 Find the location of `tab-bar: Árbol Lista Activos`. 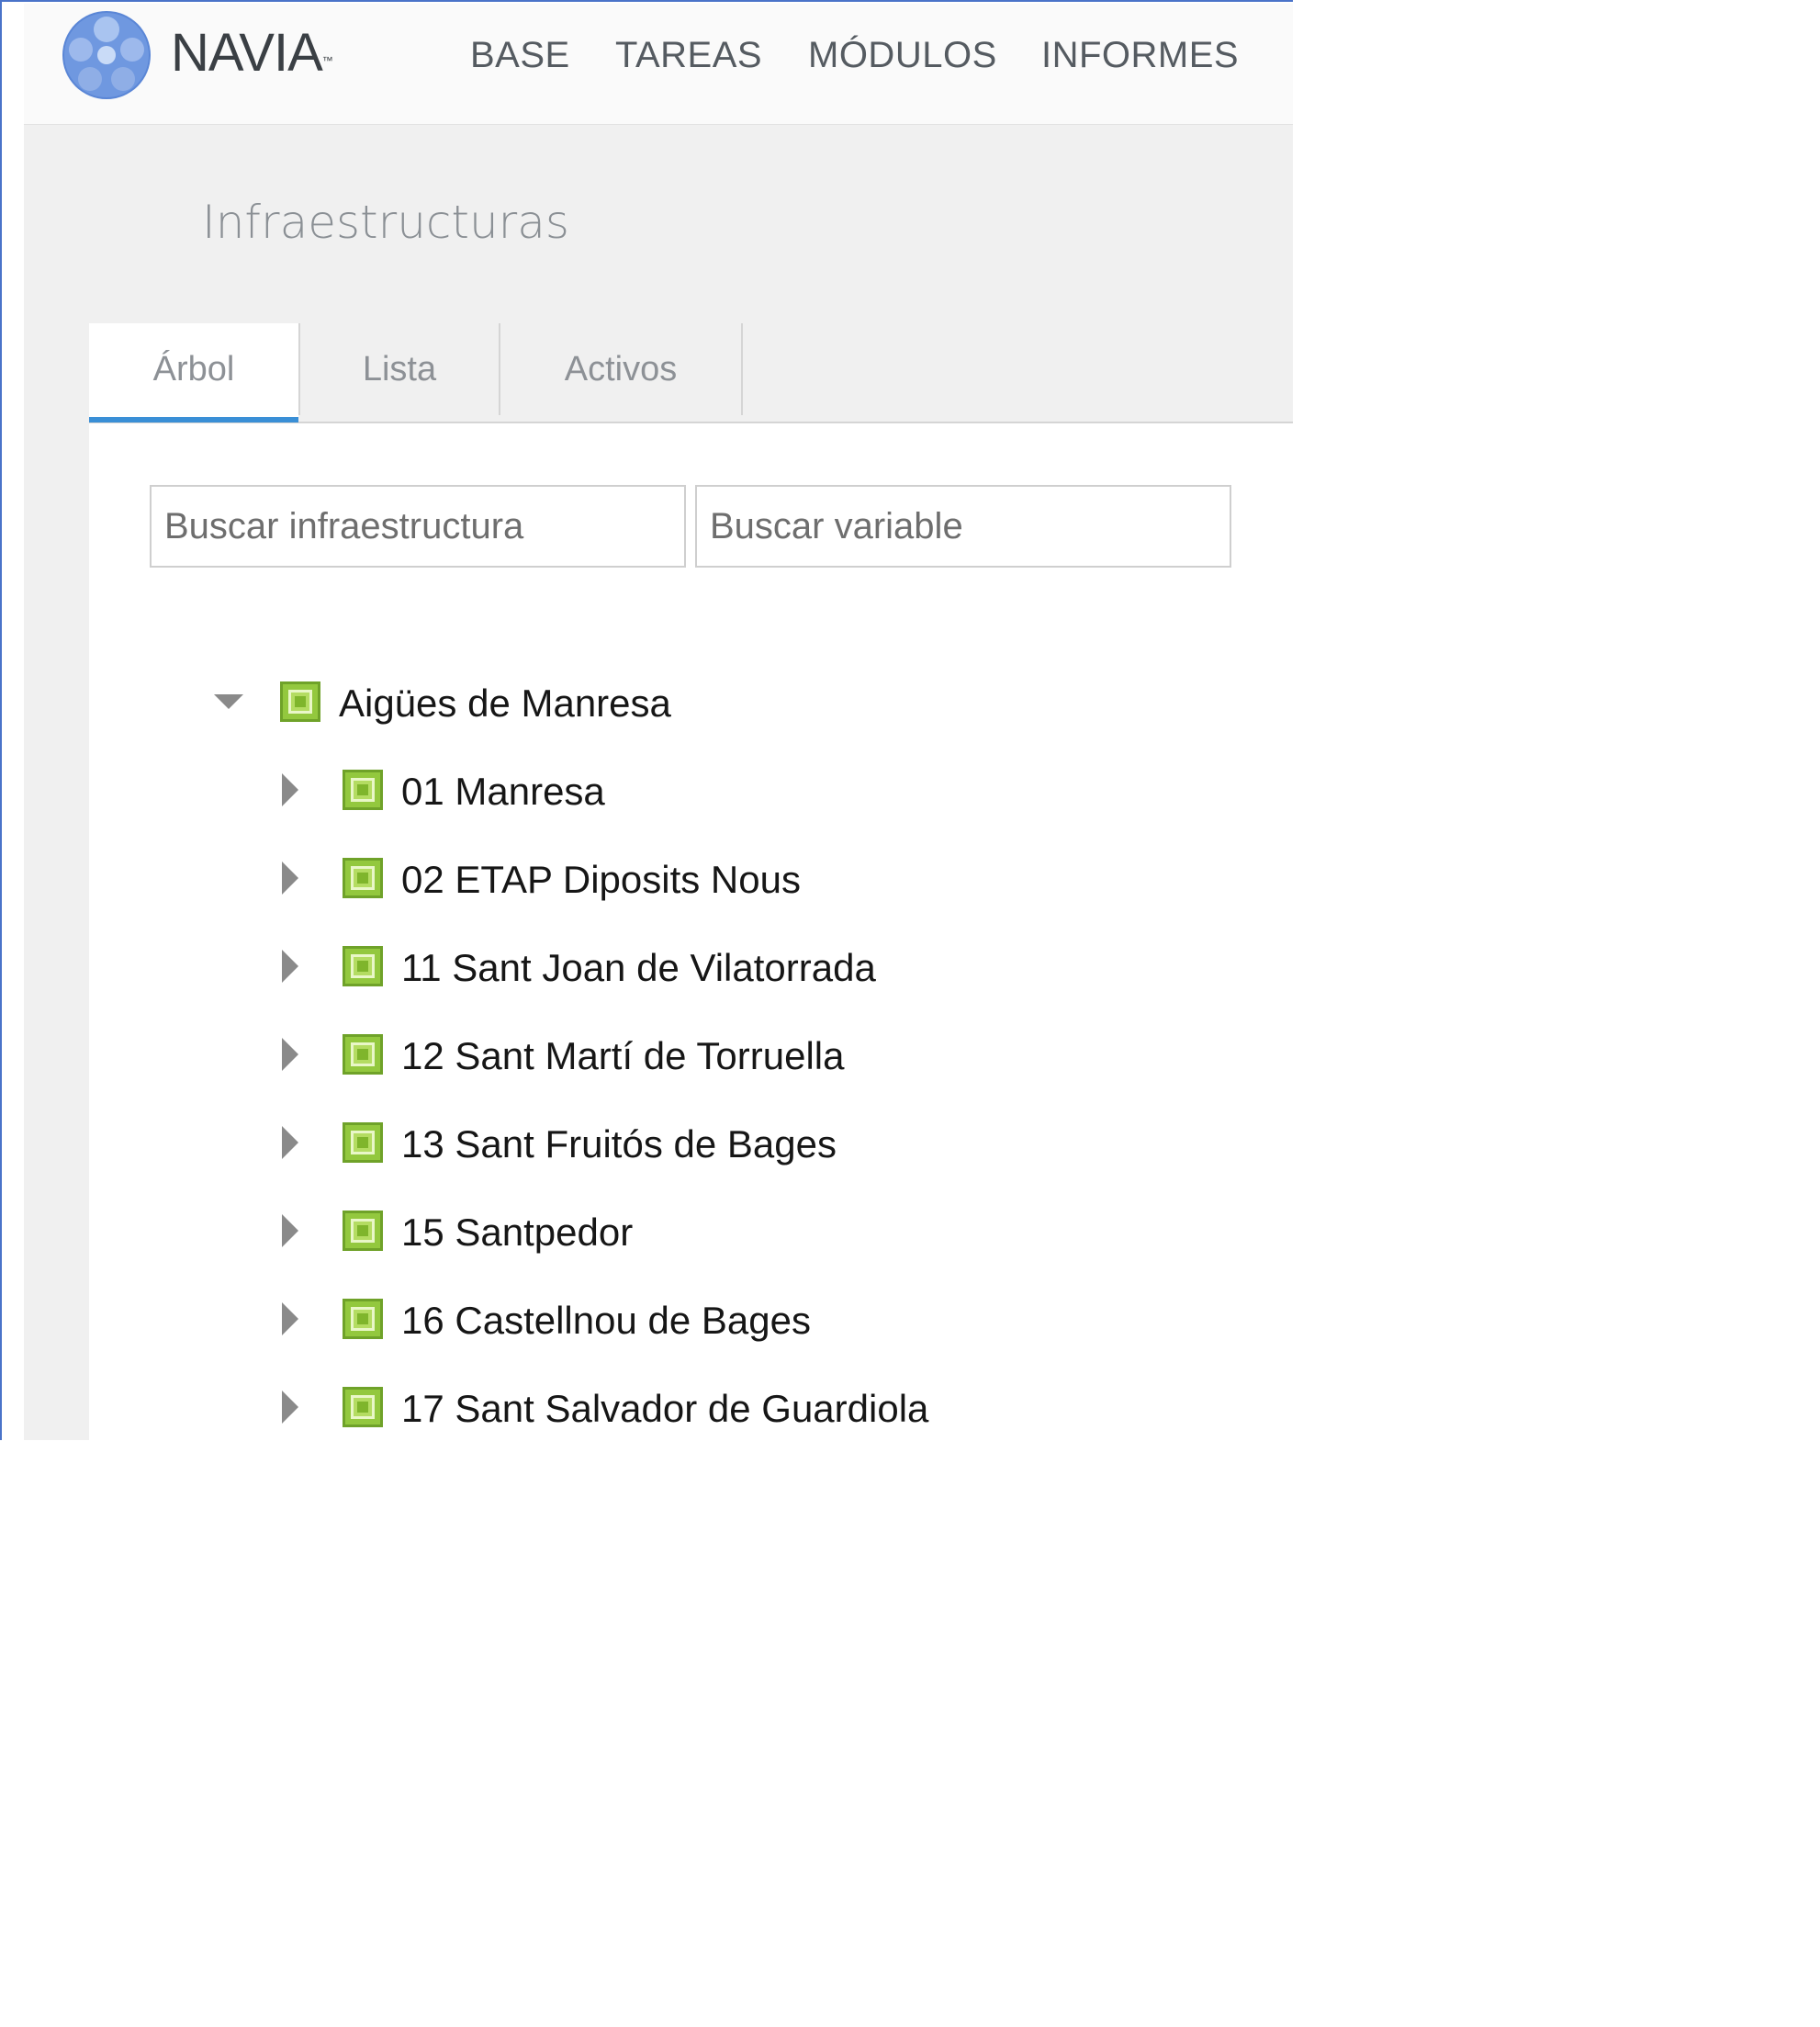

tab-bar: Árbol Lista Activos is located at coordinates (691, 373).